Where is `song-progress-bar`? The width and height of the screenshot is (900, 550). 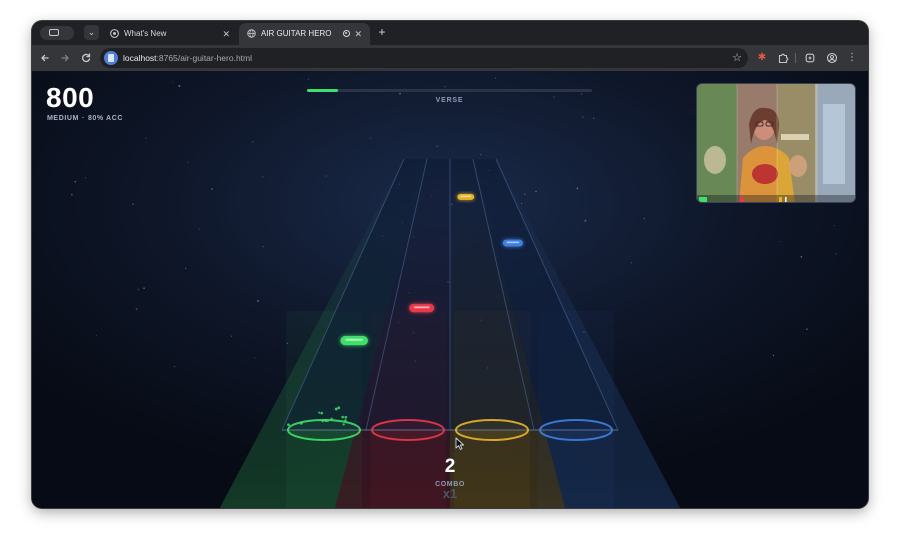
song-progress-bar is located at coordinates (449, 90).